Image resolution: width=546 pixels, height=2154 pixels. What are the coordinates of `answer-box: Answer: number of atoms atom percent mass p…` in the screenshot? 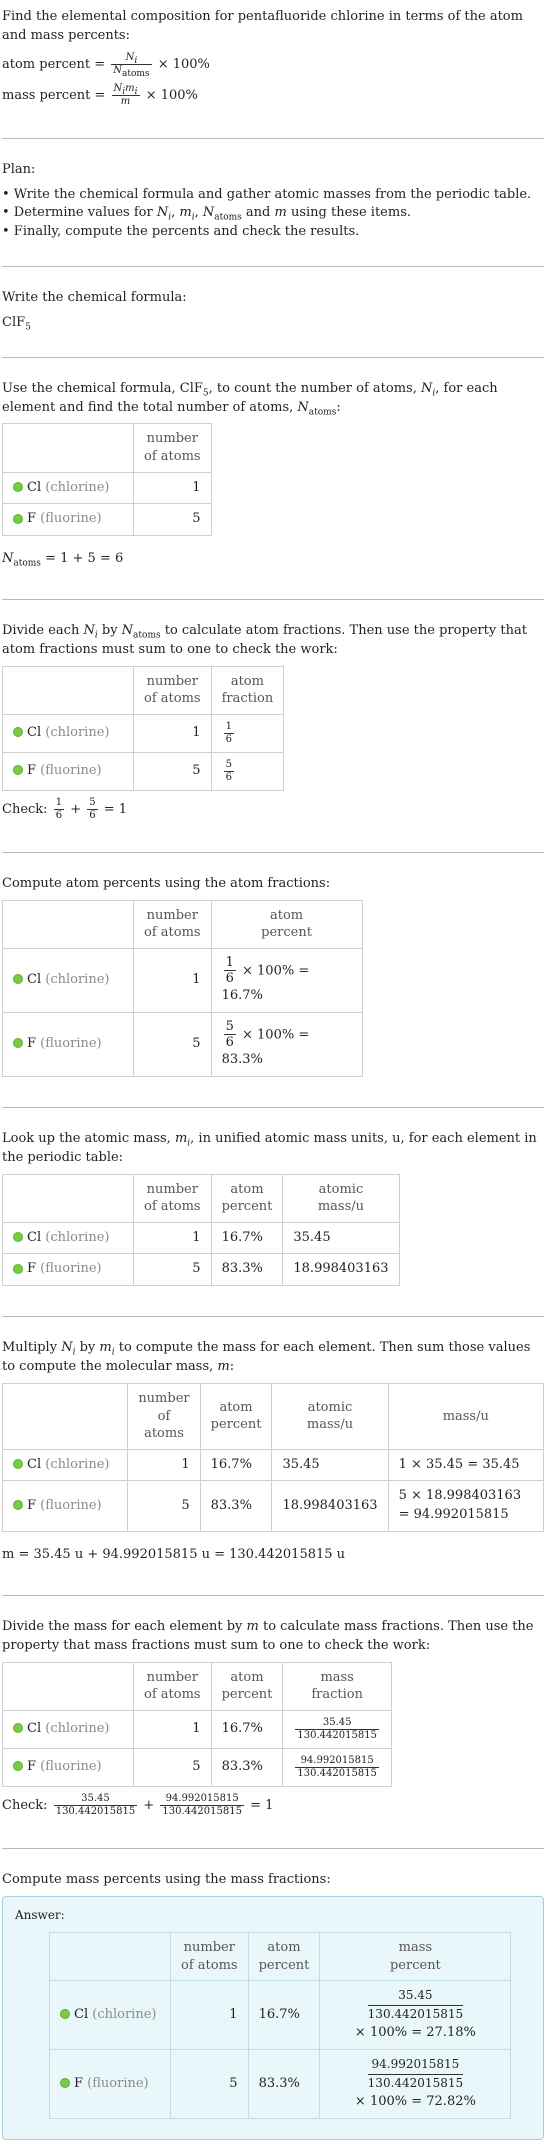 It's located at (273, 2018).